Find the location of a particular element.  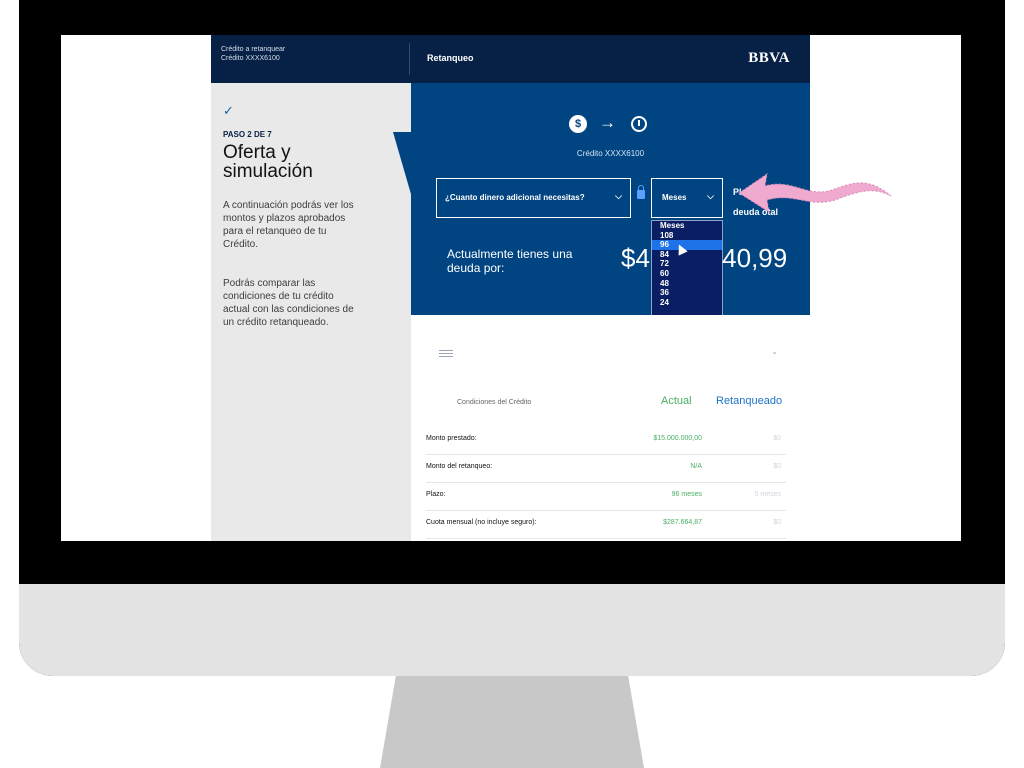

lock-icon is located at coordinates (641, 192).